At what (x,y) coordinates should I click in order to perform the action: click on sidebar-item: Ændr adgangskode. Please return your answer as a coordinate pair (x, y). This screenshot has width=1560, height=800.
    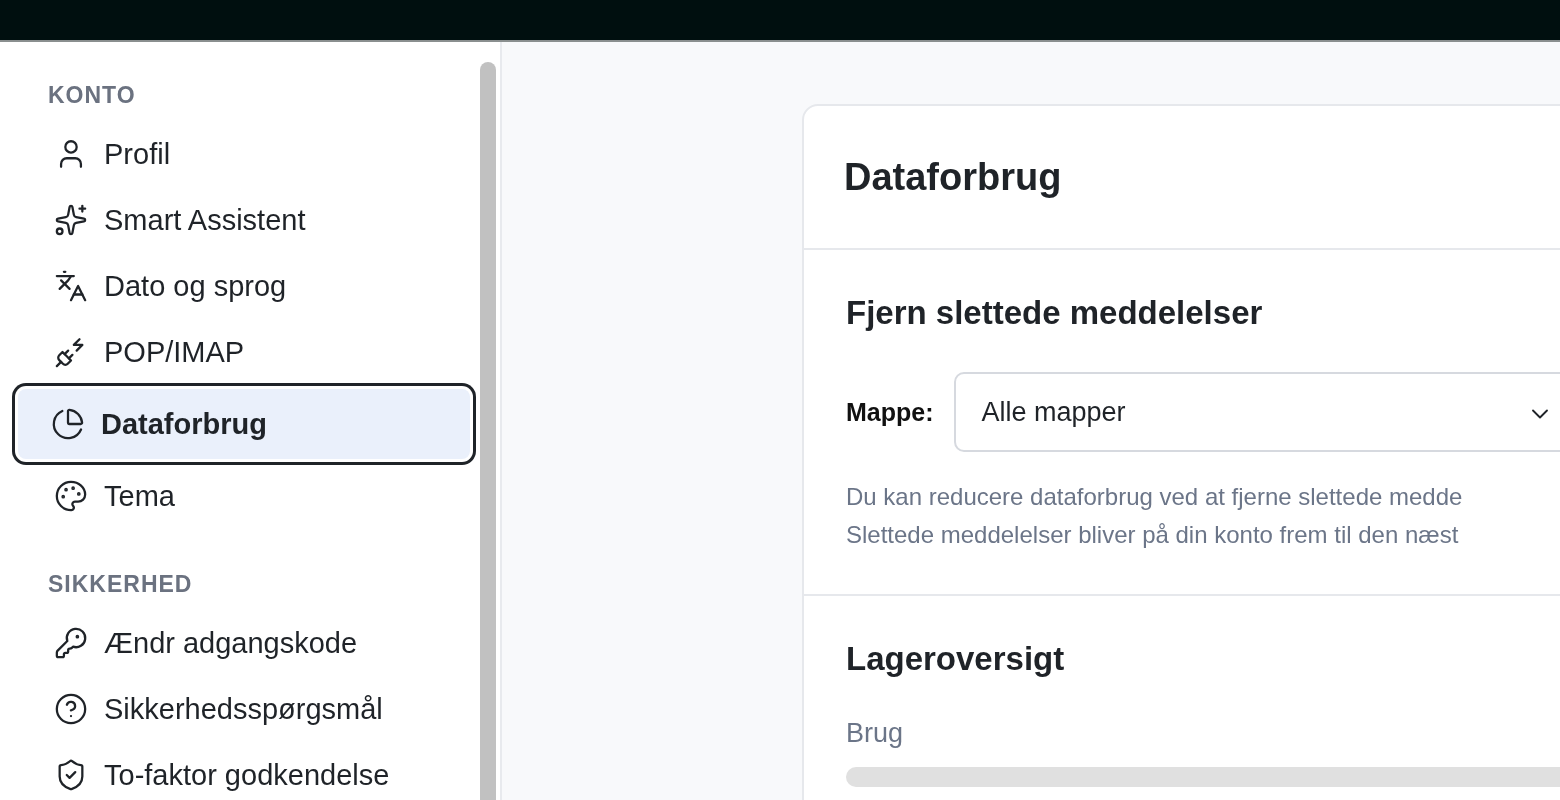
    Looking at the image, I should click on (244, 643).